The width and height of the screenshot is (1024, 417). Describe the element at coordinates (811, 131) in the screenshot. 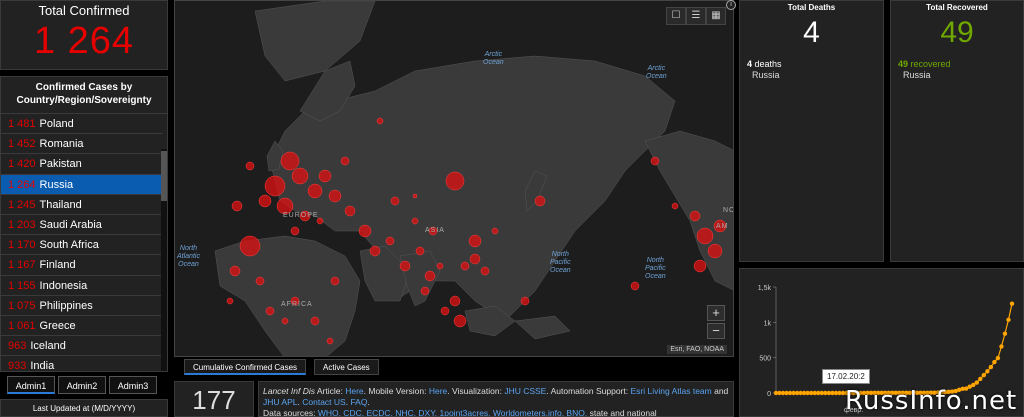

I see `total-deaths-panel: Total Deaths 4 4 deaths Russia` at that location.